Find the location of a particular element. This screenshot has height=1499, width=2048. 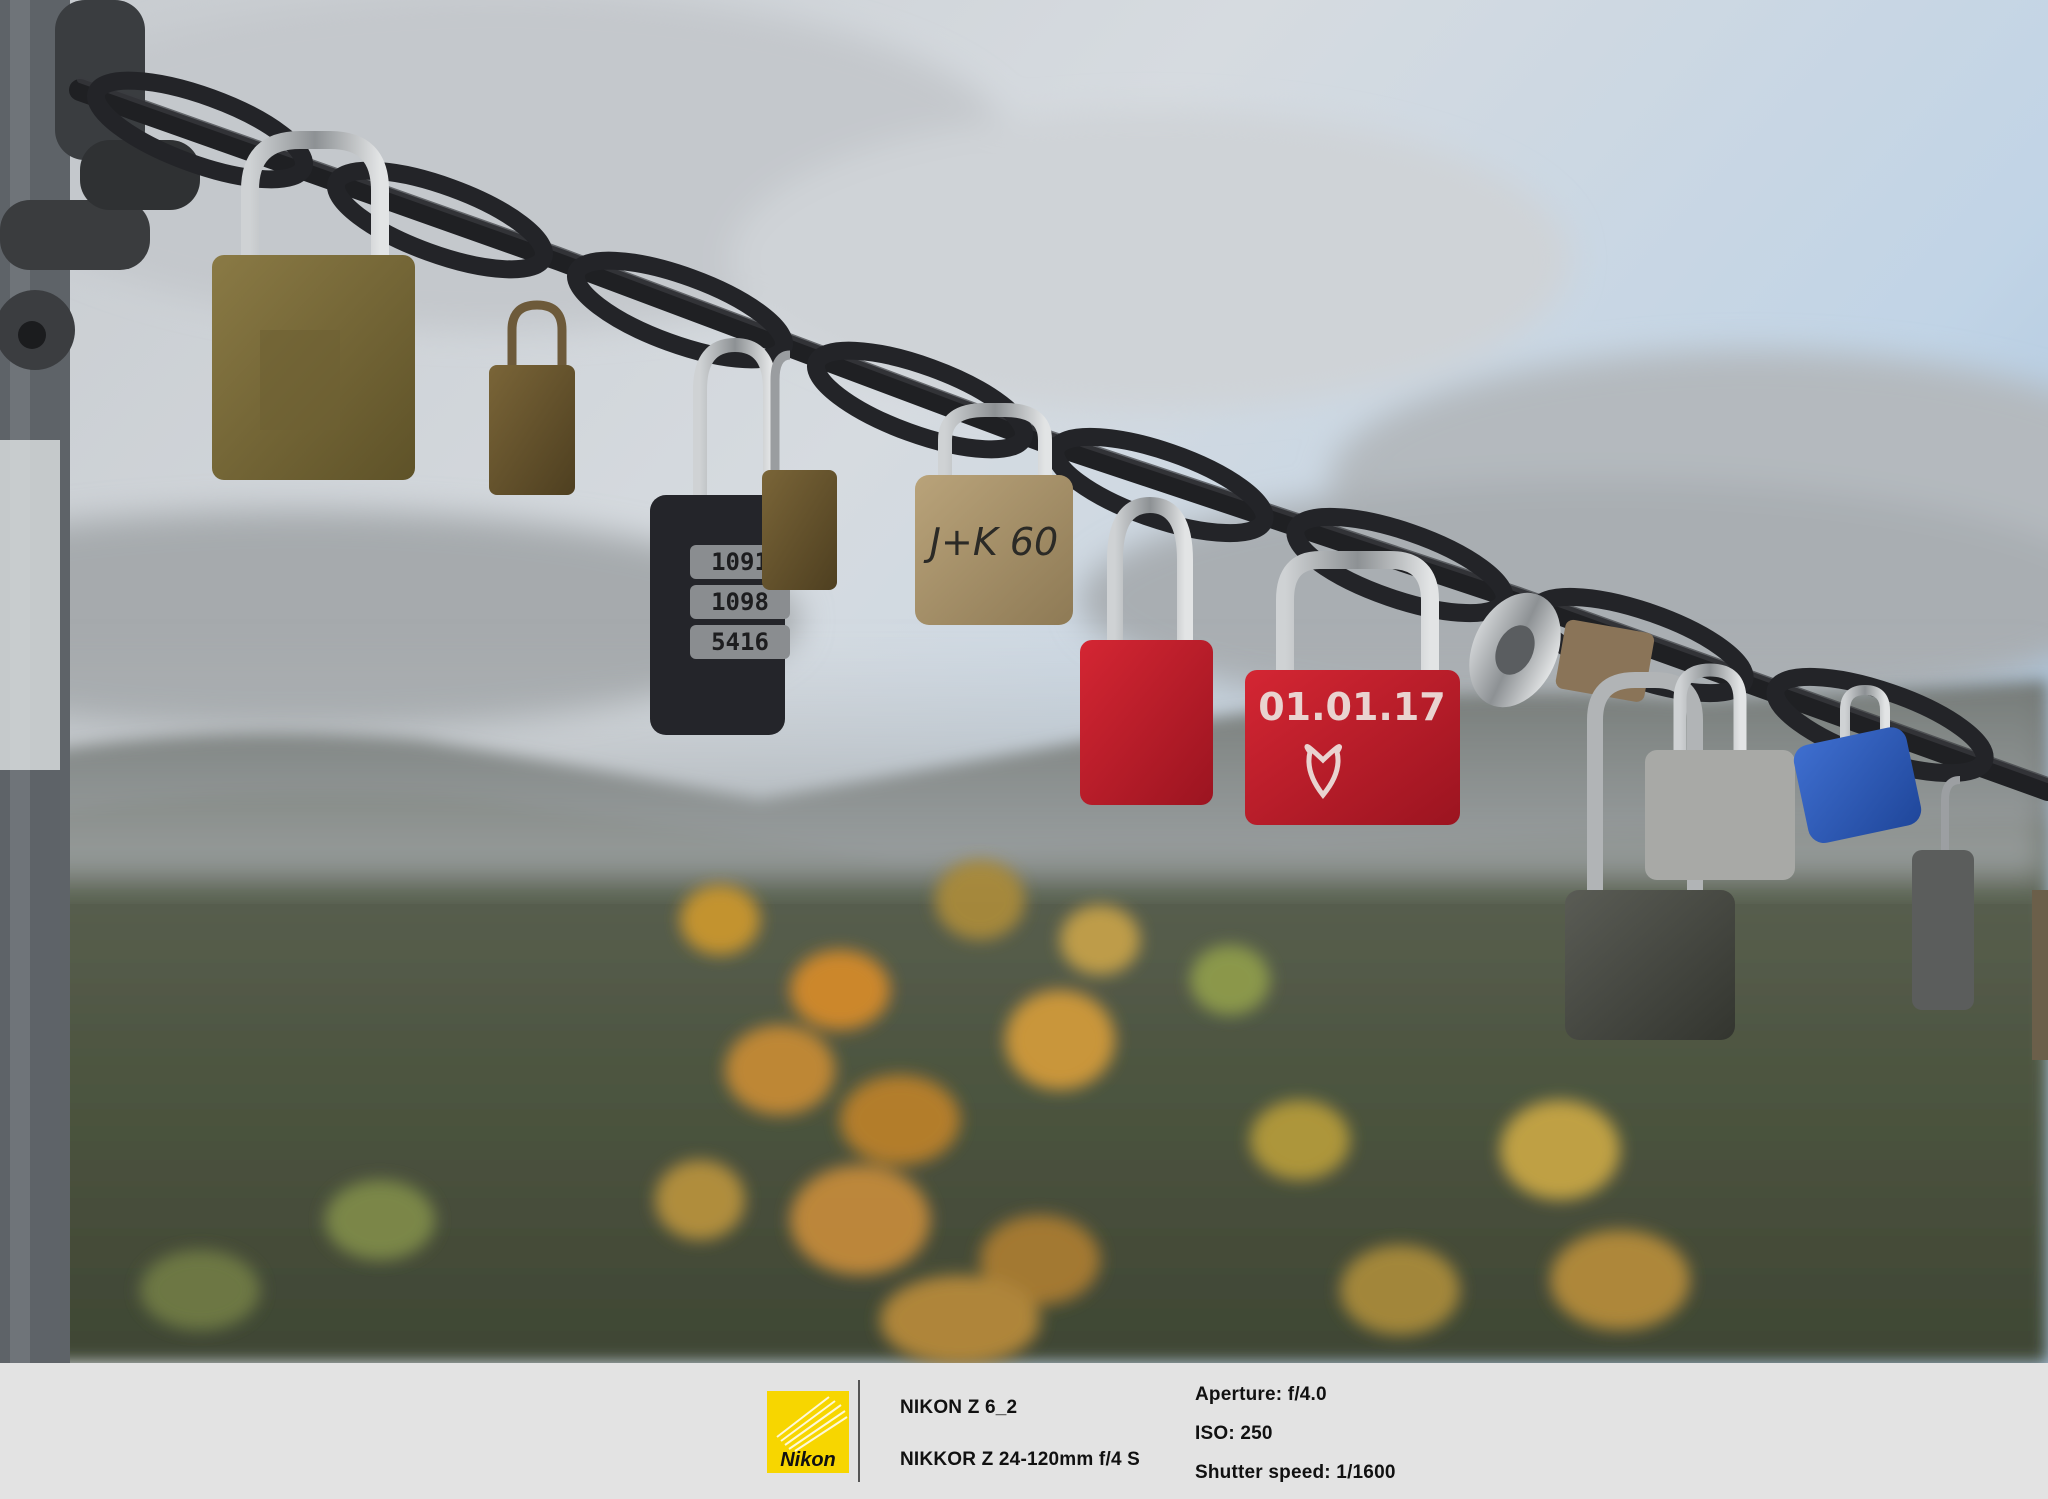

padlock-edge-right is located at coordinates (2040, 975).